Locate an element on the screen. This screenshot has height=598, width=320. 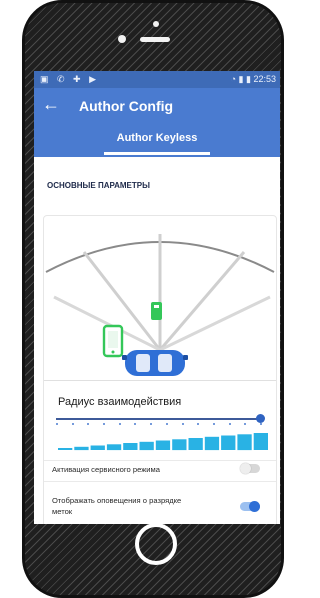
range-diagram is located at coordinates (160, 296).